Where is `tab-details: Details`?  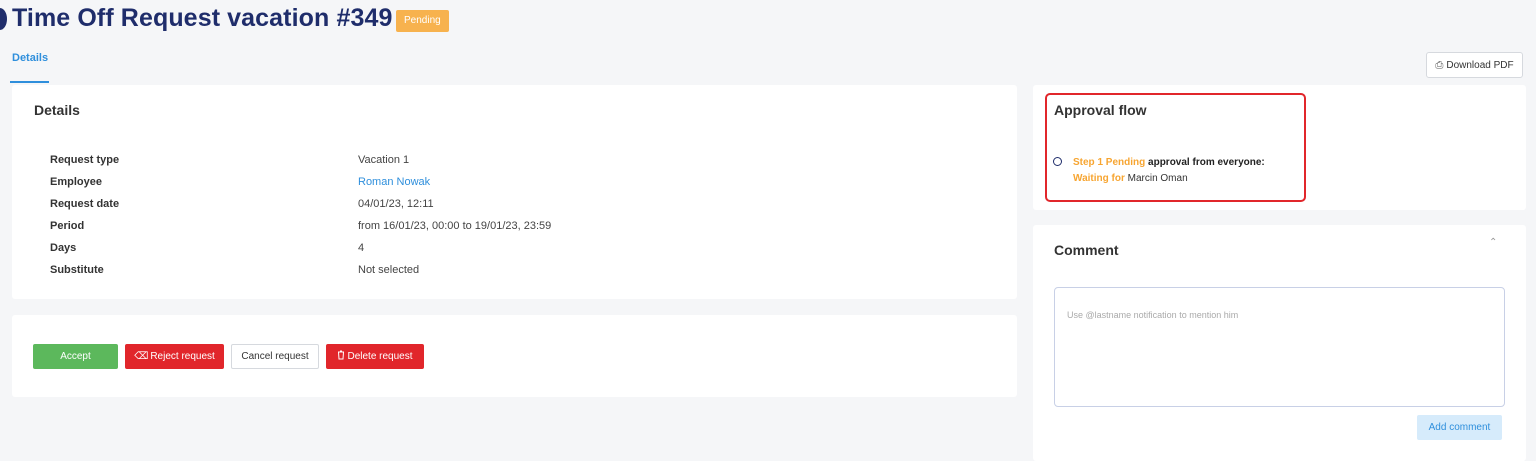
tab-details: Details is located at coordinates (30, 58).